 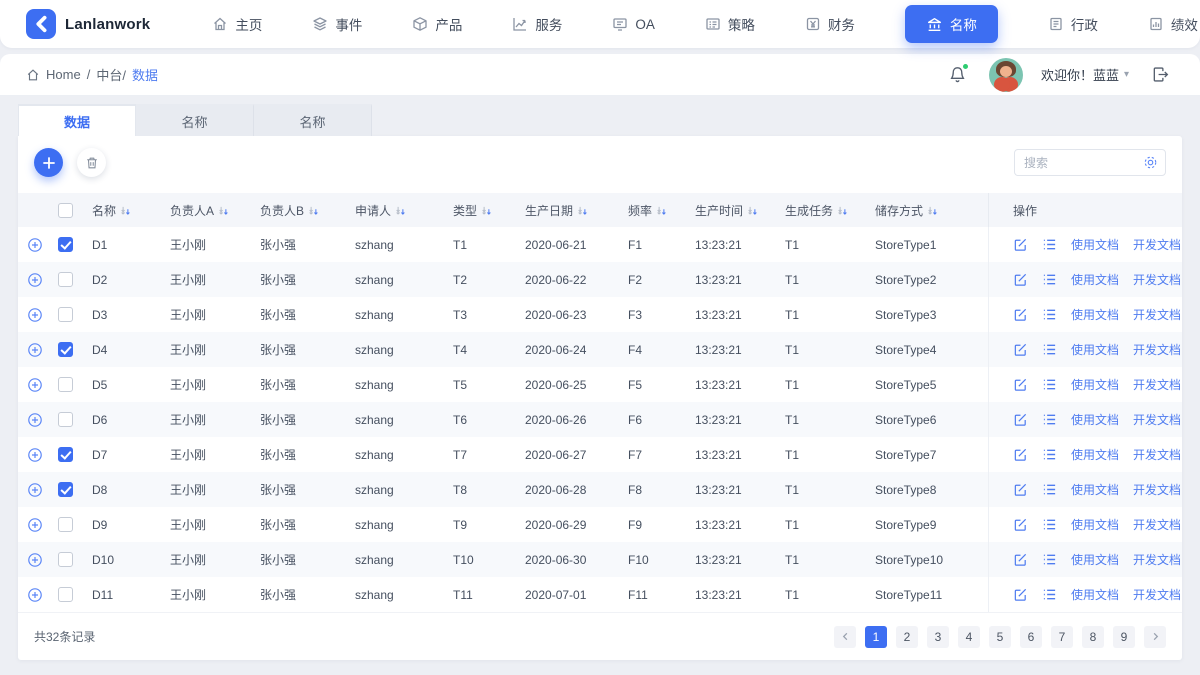 What do you see at coordinates (337, 24) in the screenshot?
I see `nav-item-2: 事件` at bounding box center [337, 24].